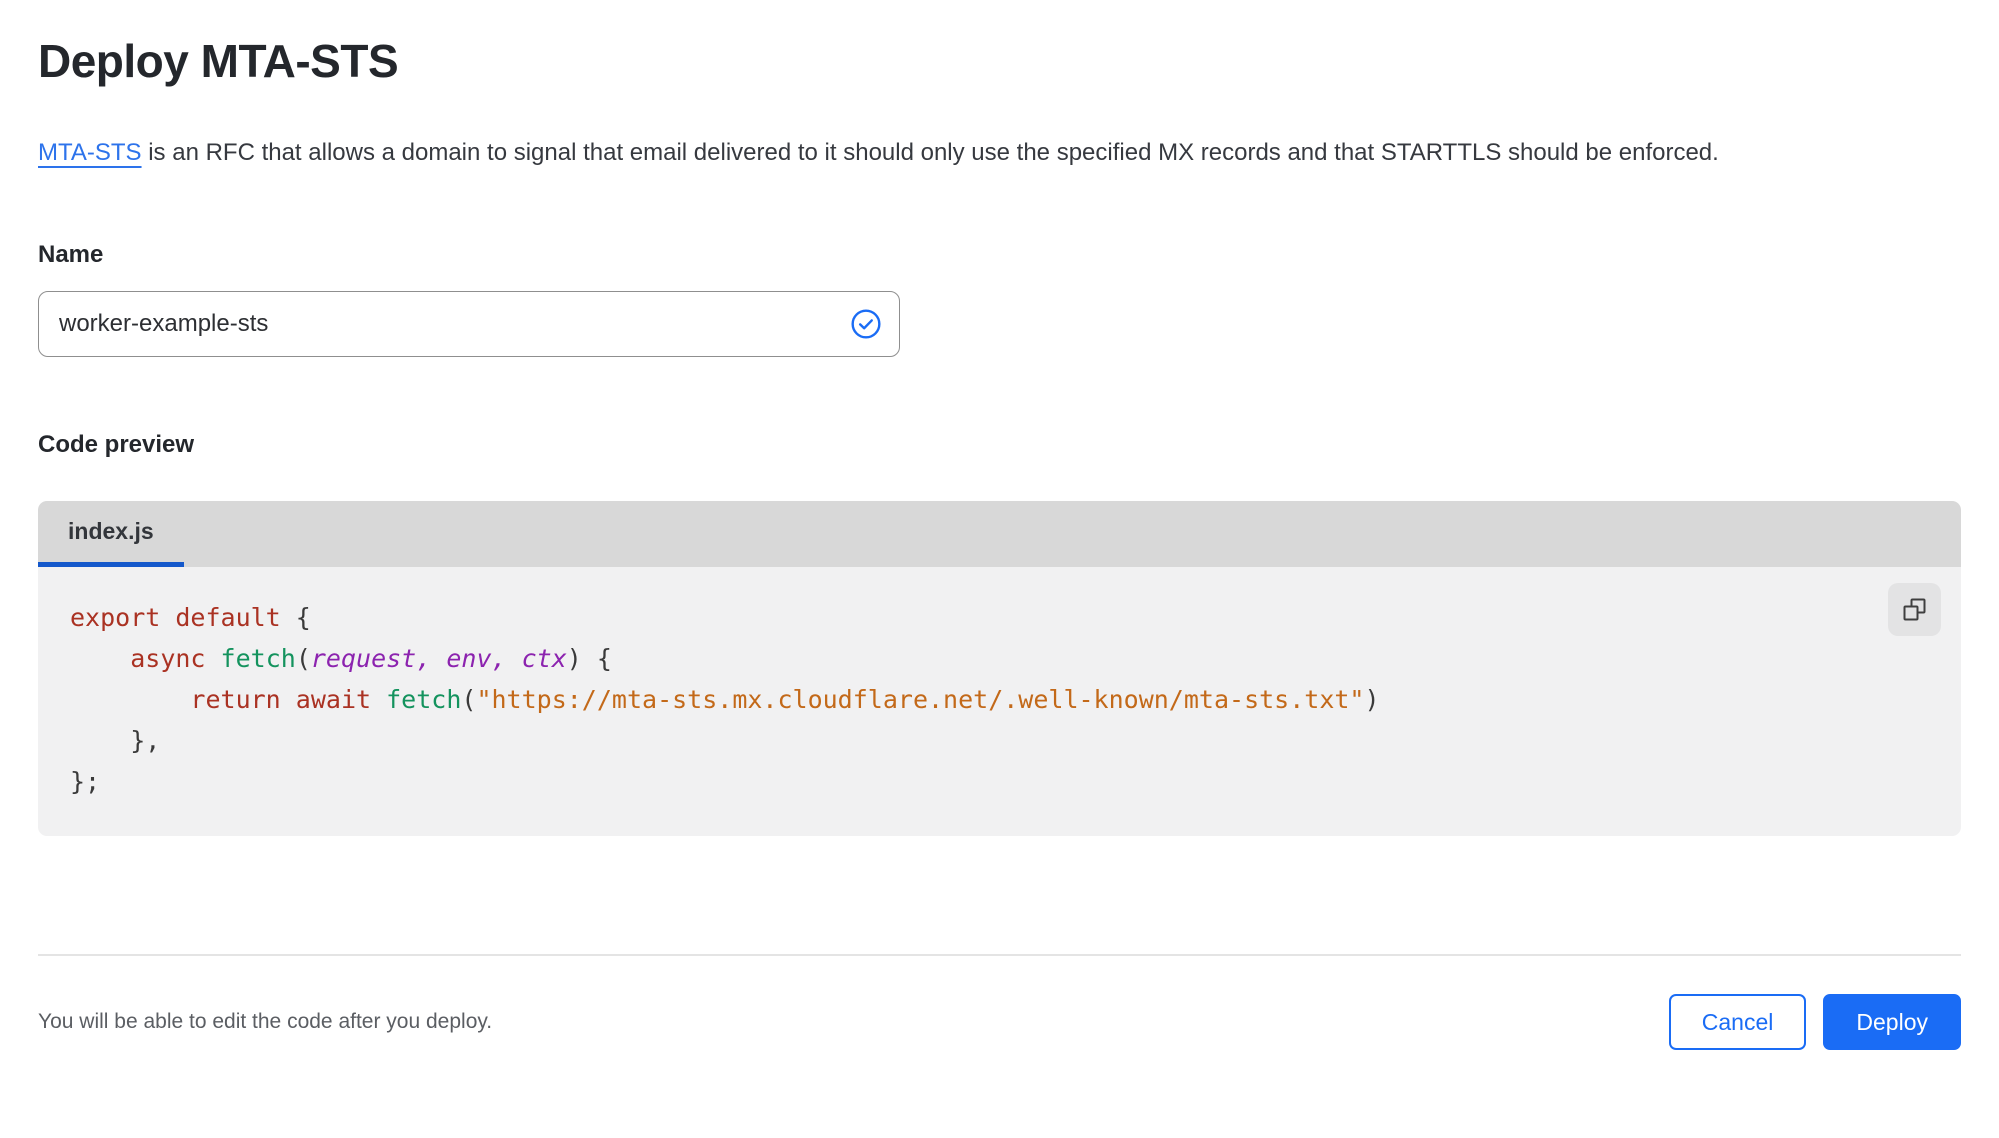 This screenshot has width=1999, height=1138. I want to click on deploy-button: Deploy, so click(1892, 1022).